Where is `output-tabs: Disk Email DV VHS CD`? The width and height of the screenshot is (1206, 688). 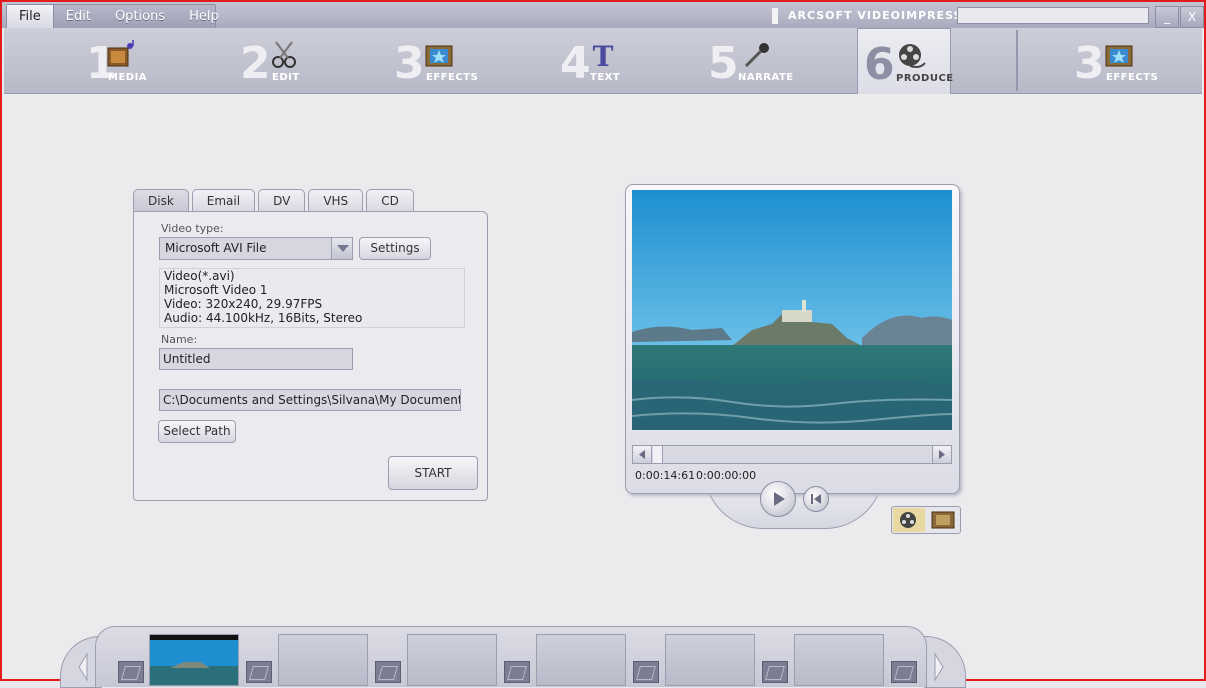 output-tabs: Disk Email DV VHS CD is located at coordinates (275, 200).